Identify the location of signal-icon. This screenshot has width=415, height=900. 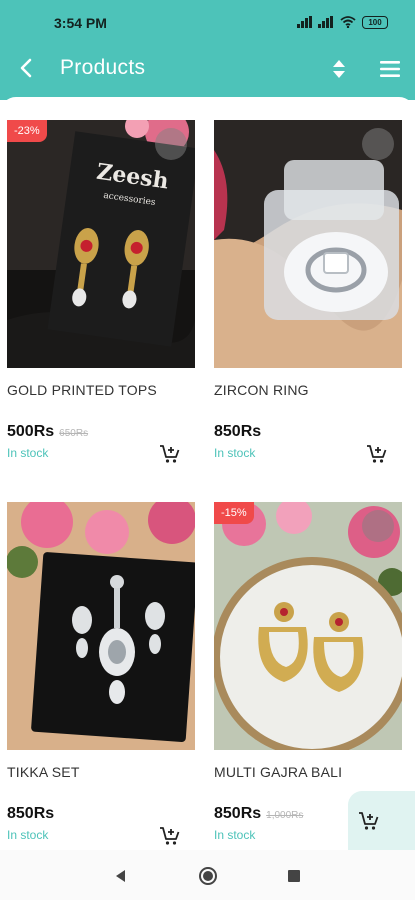
(304, 22).